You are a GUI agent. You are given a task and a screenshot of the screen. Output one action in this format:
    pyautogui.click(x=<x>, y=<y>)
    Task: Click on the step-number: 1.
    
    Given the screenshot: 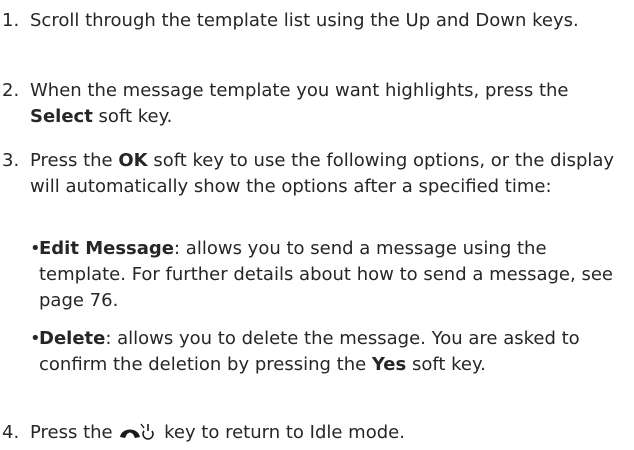 What is the action you would take?
    pyautogui.click(x=11, y=20)
    